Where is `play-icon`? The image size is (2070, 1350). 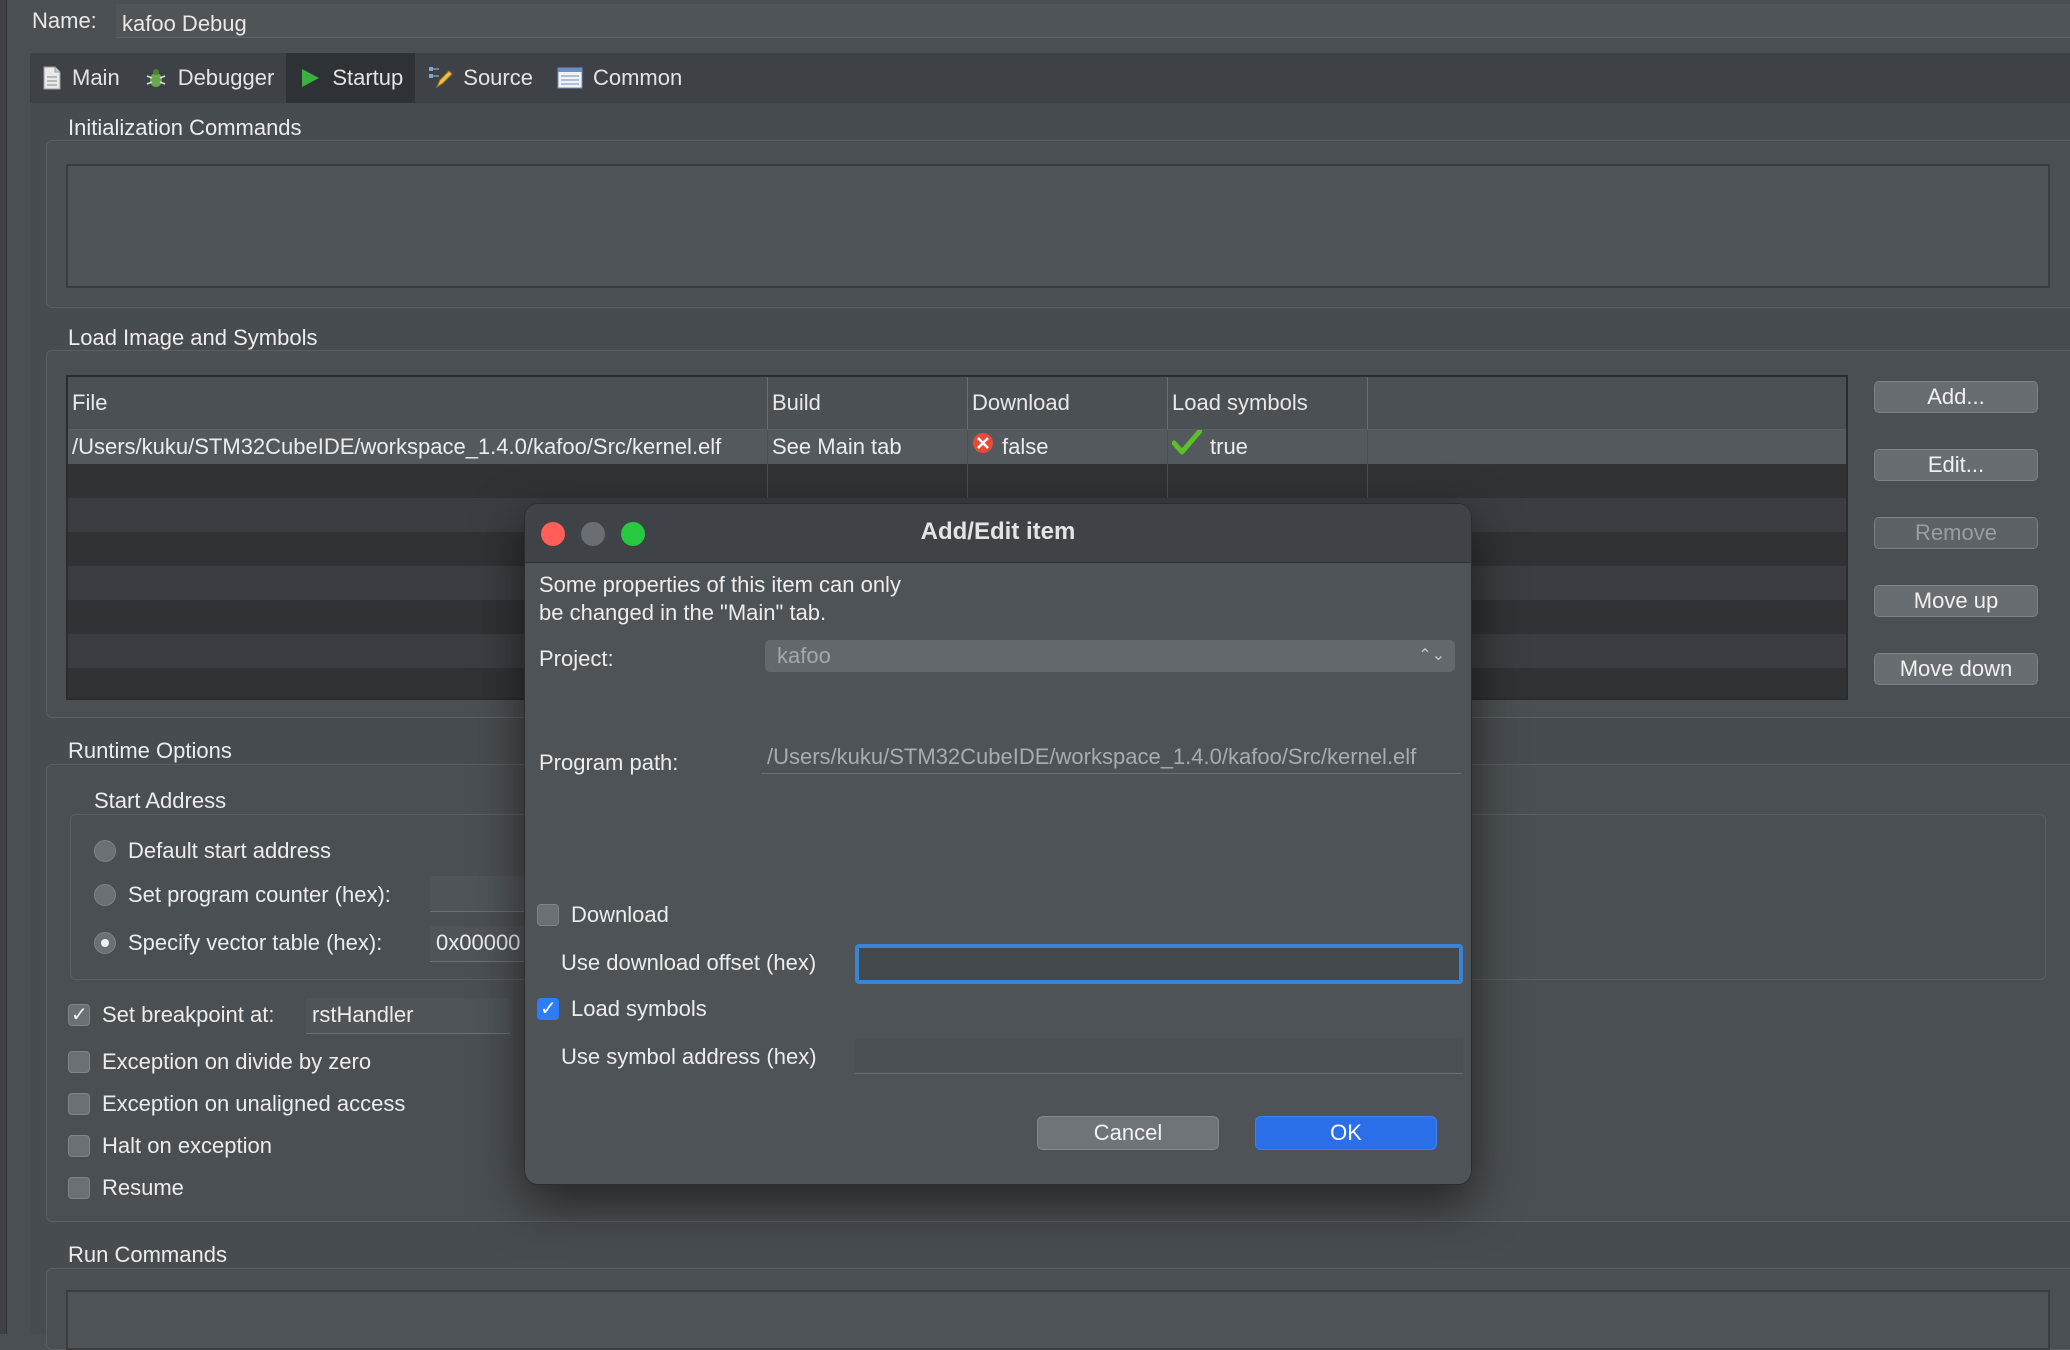
play-icon is located at coordinates (310, 78).